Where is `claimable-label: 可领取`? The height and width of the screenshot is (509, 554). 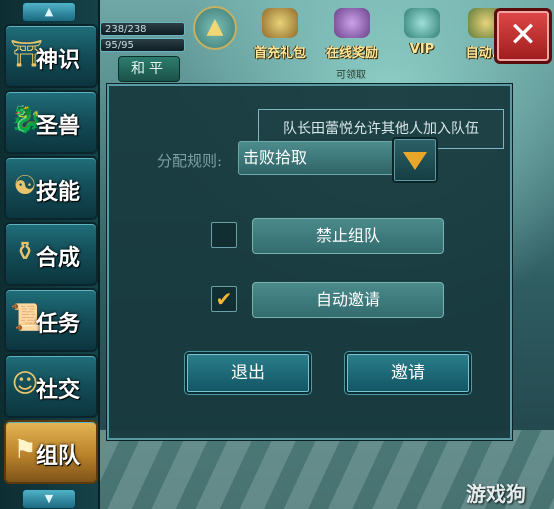
claimable-label: 可领取 is located at coordinates (351, 75).